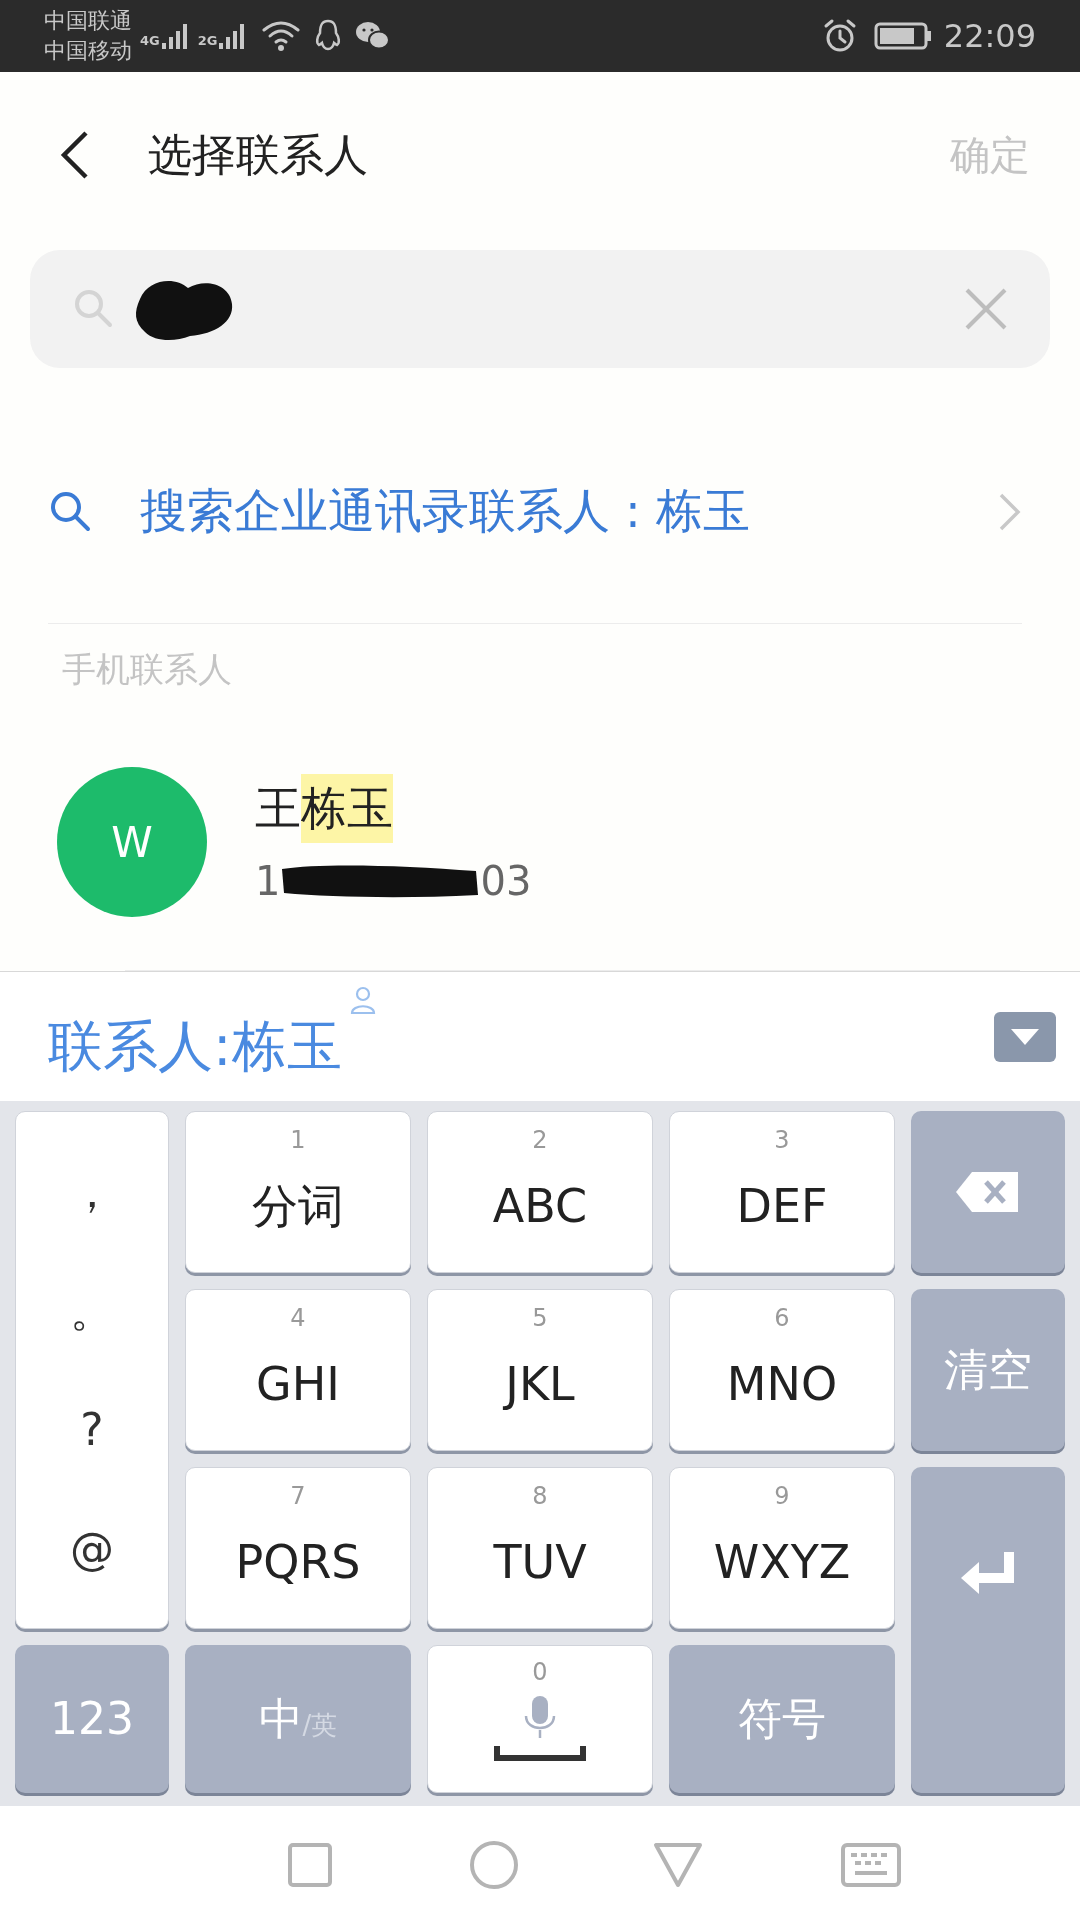 This screenshot has height=1920, width=1080. Describe the element at coordinates (871, 1865) in the screenshot. I see `keyboard-icon` at that location.